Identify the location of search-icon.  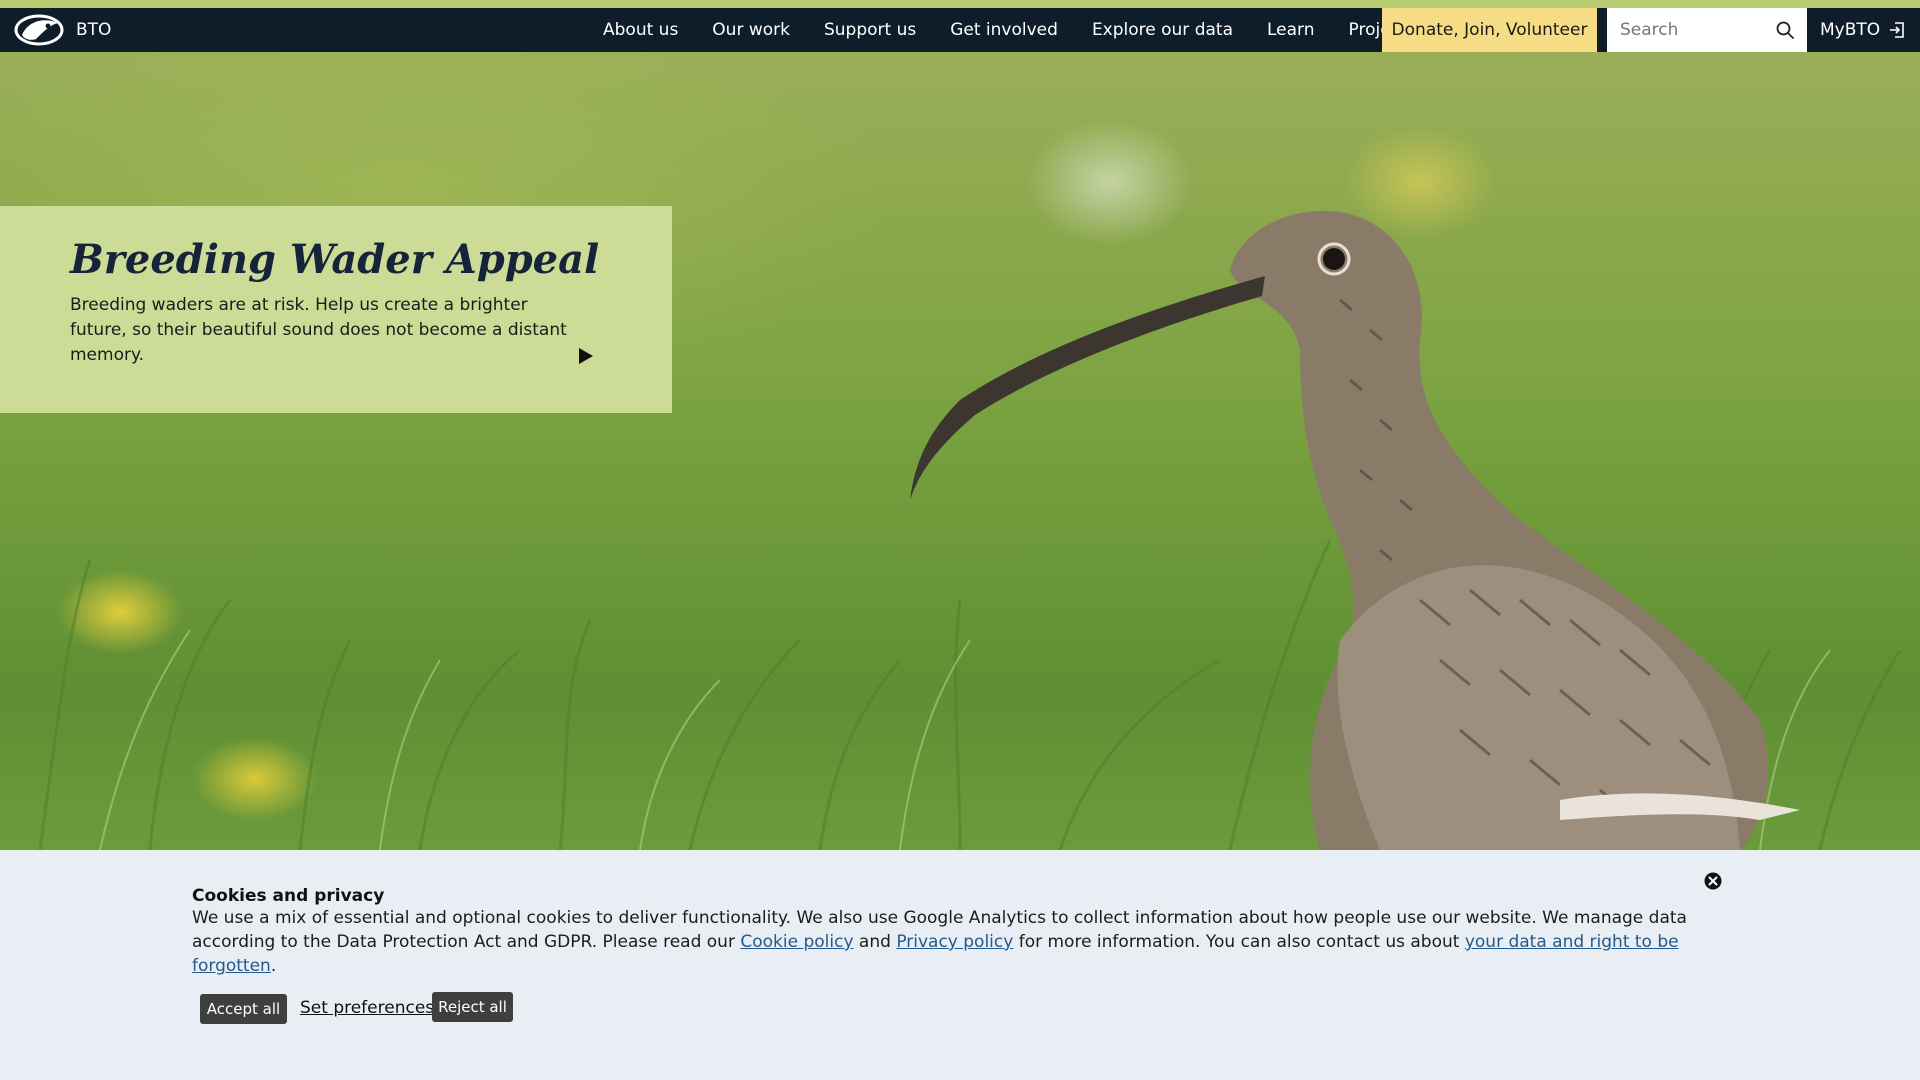
(1785, 30).